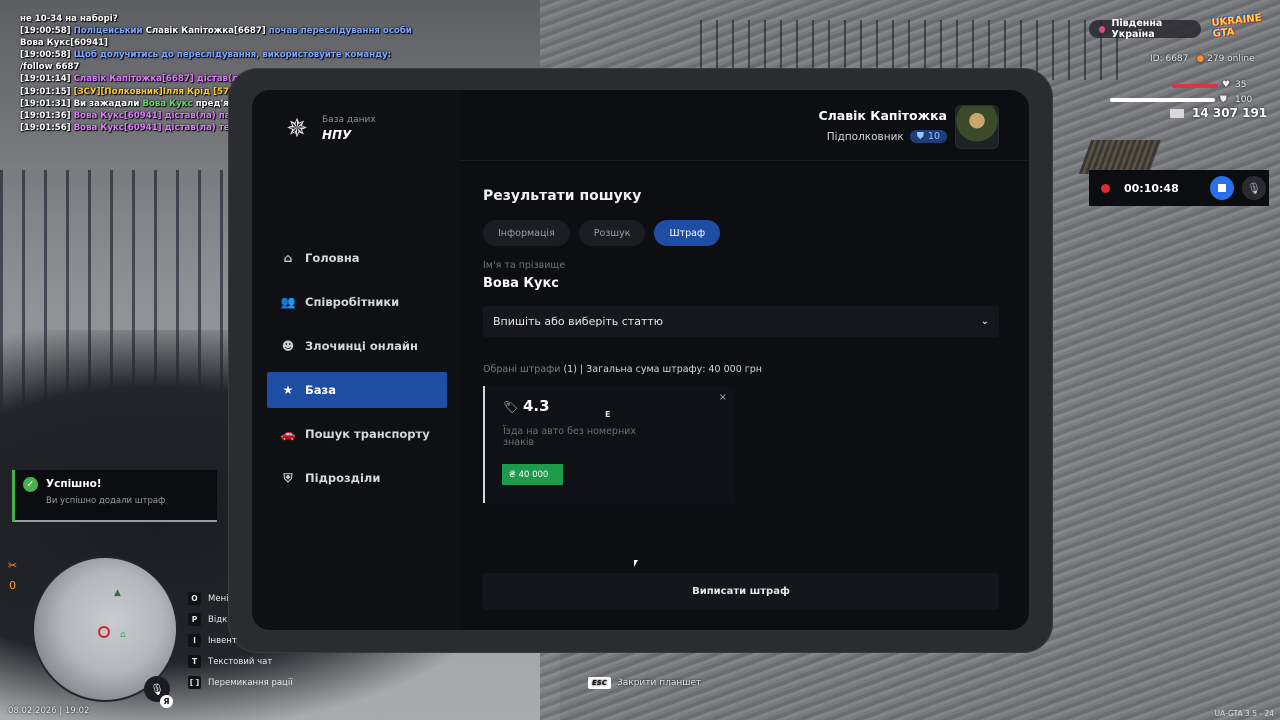 The height and width of the screenshot is (720, 1280). Describe the element at coordinates (636, 563) in the screenshot. I see `mouse-cursor` at that location.